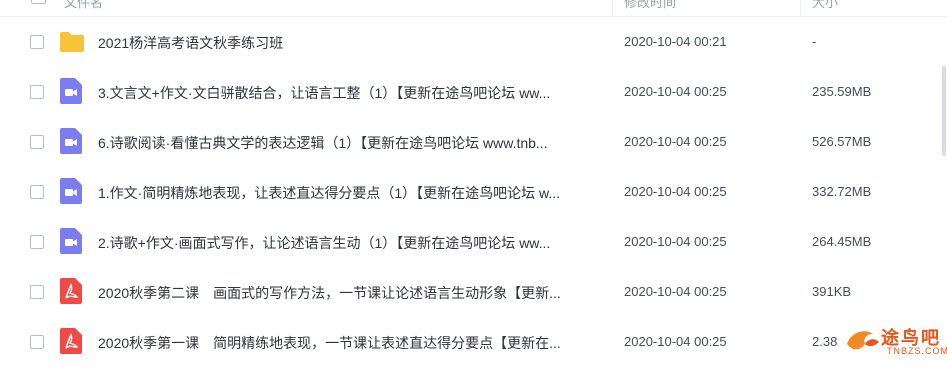  What do you see at coordinates (842, 241) in the screenshot?
I see `file-size: 264.45MB` at bounding box center [842, 241].